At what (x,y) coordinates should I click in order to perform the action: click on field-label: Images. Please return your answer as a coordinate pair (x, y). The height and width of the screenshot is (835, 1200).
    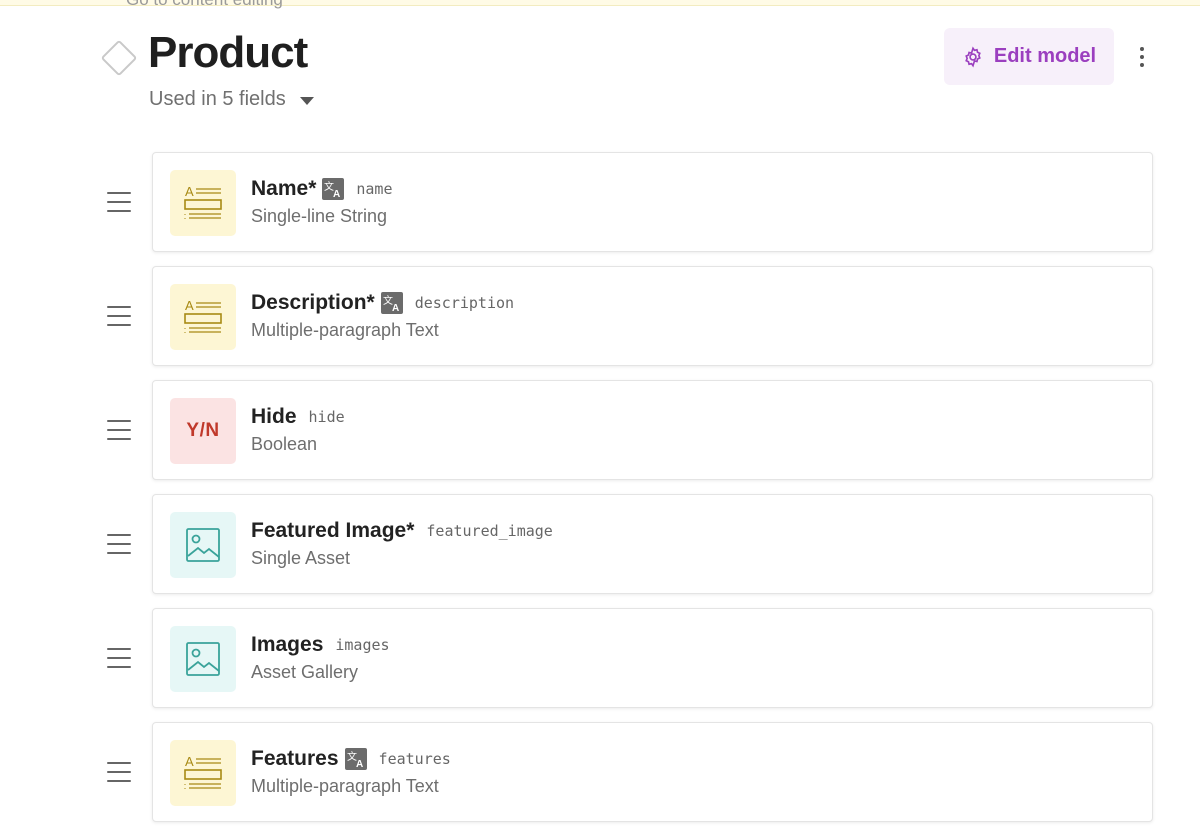
    Looking at the image, I should click on (287, 644).